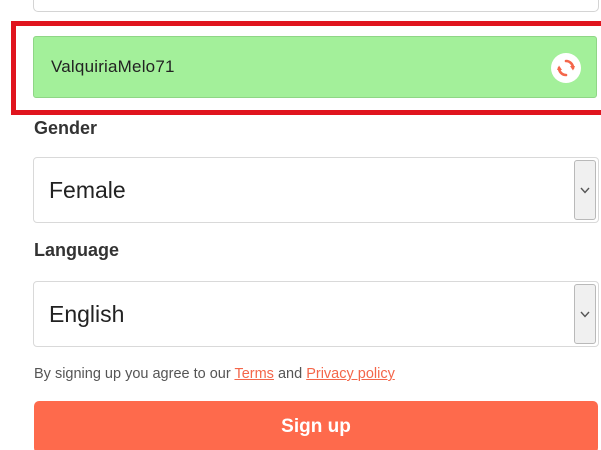  I want to click on language-select: English, so click(316, 314).